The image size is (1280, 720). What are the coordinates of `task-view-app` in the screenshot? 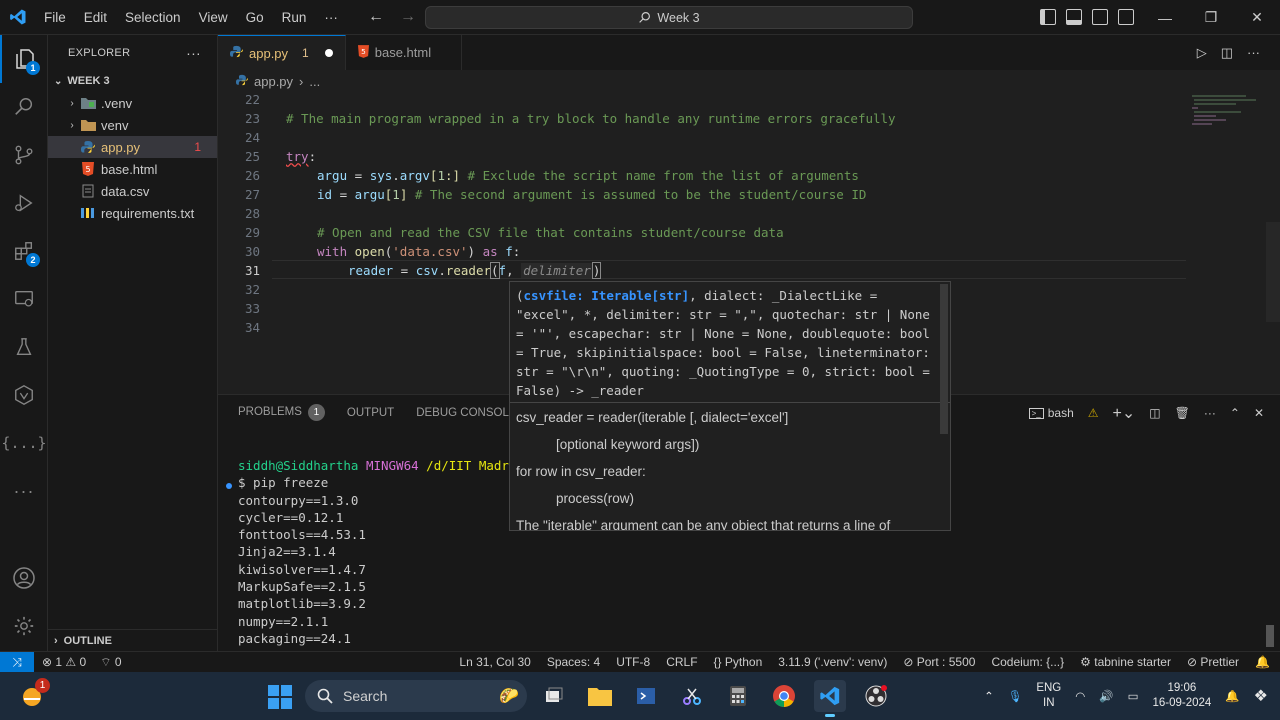 It's located at (554, 696).